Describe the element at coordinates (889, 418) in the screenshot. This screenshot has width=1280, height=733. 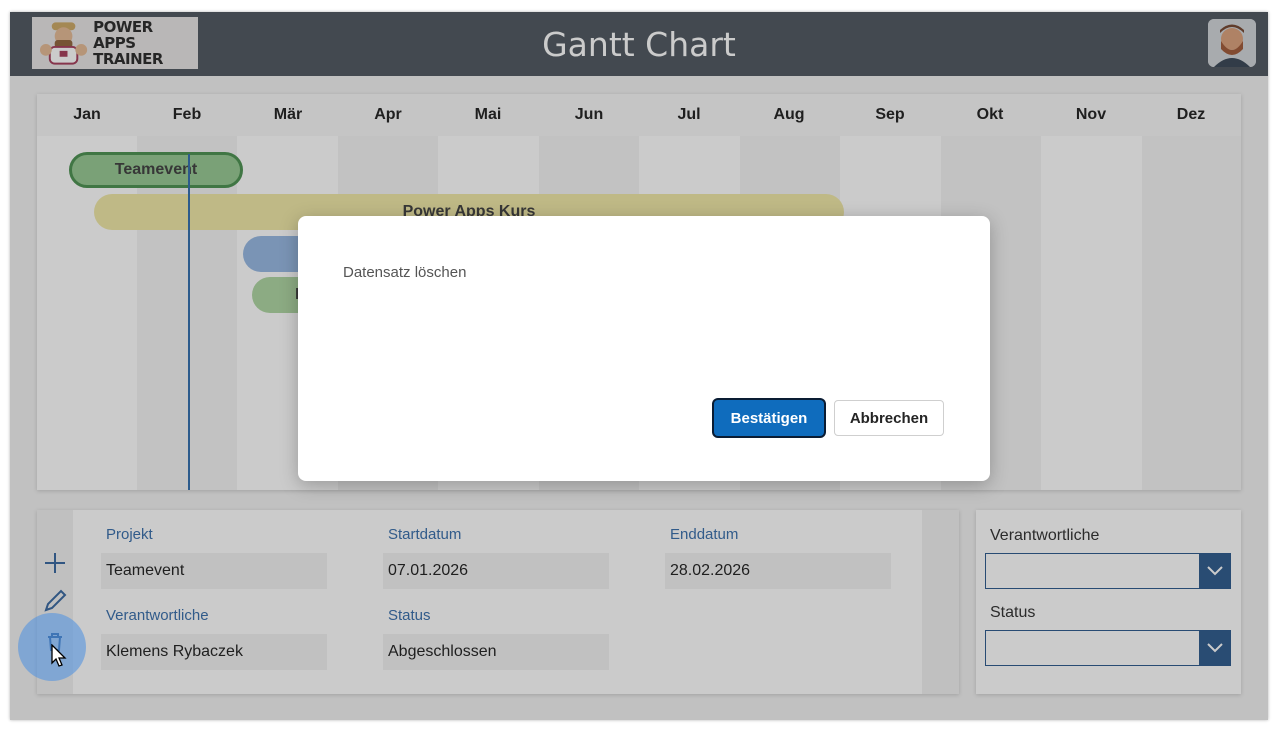
I see `cancel-button: Abbrechen` at that location.